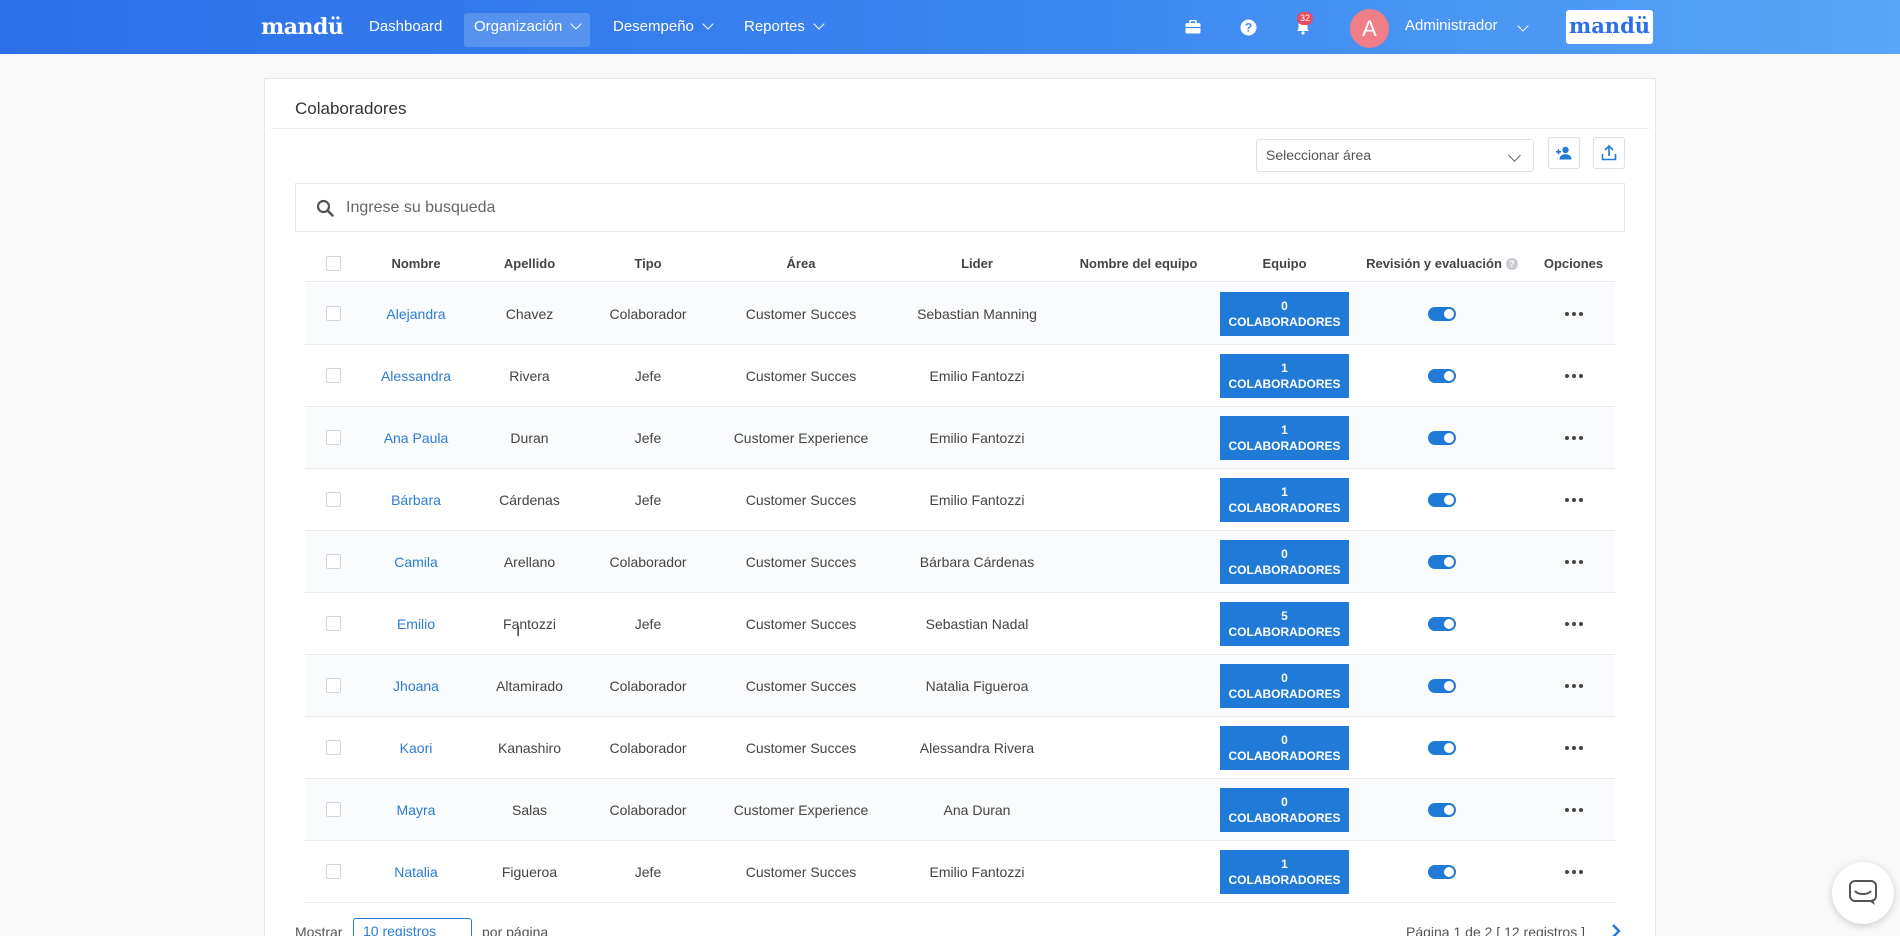 This screenshot has width=1900, height=936. What do you see at coordinates (1523, 26) in the screenshot?
I see `chevron-down-icon` at bounding box center [1523, 26].